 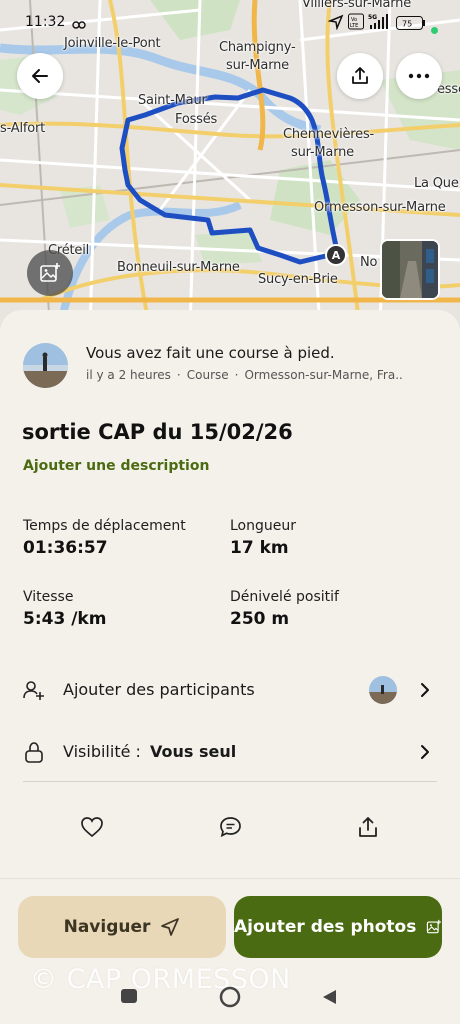 What do you see at coordinates (434, 28) in the screenshot?
I see `charging-dot-icon` at bounding box center [434, 28].